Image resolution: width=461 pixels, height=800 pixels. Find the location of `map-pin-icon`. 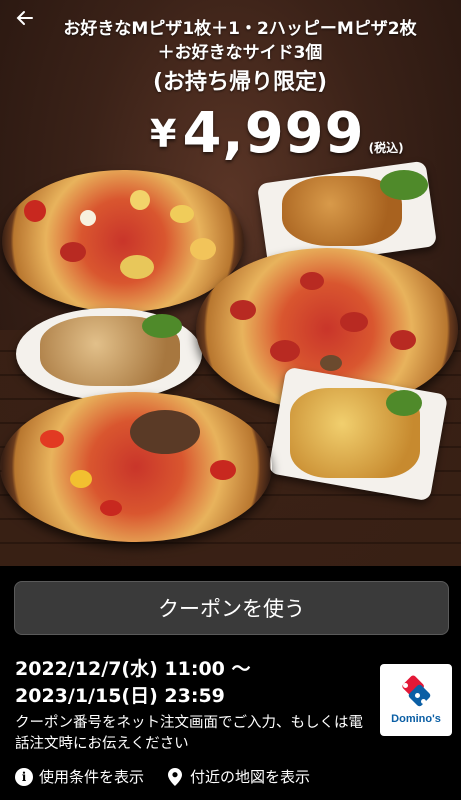

map-pin-icon is located at coordinates (175, 776).